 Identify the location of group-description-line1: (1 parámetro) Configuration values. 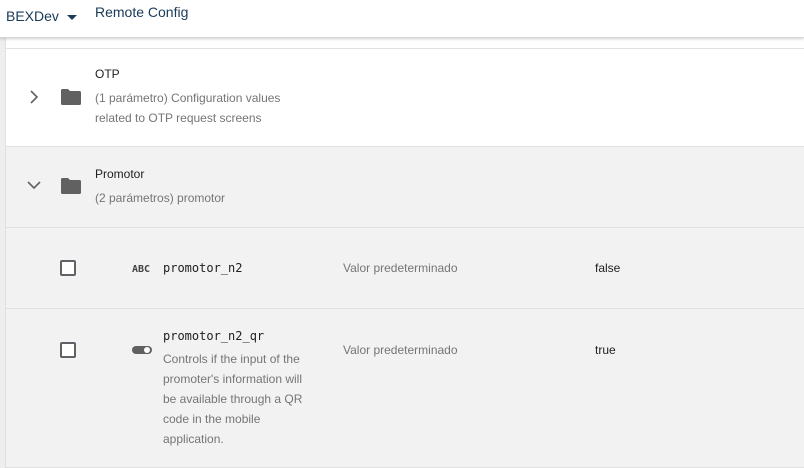
(188, 98).